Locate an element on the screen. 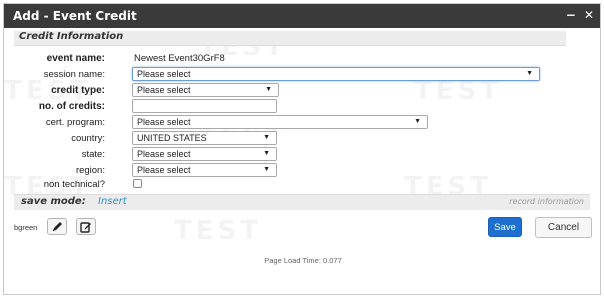 The image size is (604, 299). session-name-row: session name: Please select ▼ is located at coordinates (294, 75).